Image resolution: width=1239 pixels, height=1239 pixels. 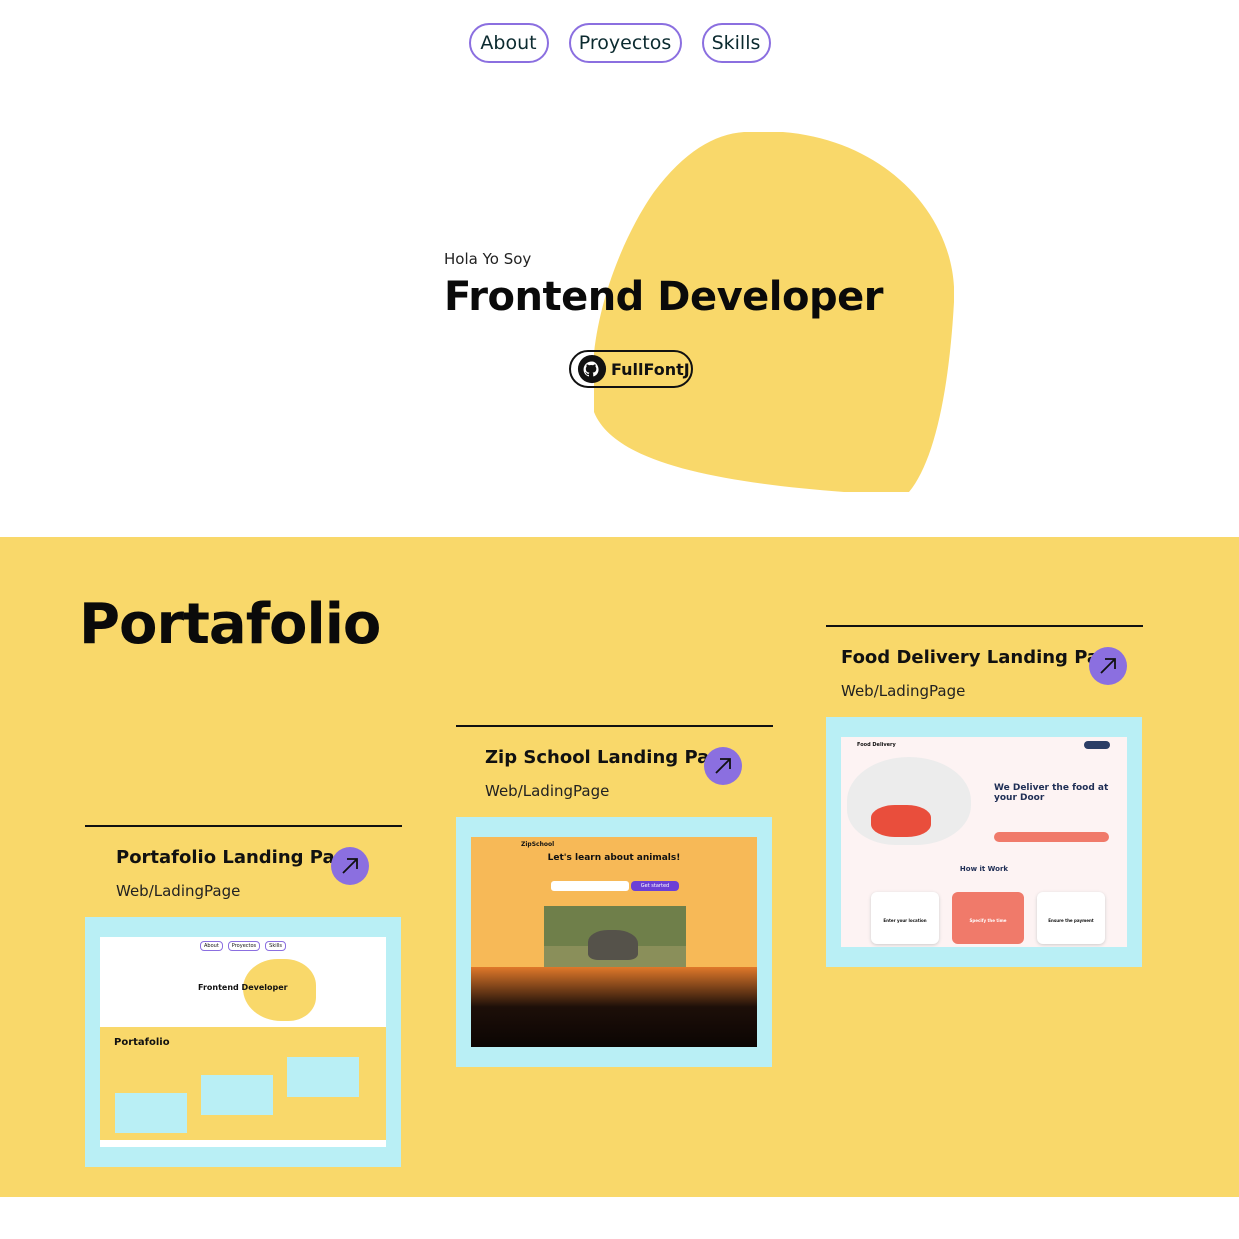 What do you see at coordinates (655, 886) in the screenshot?
I see `thumb-cta: Get started` at bounding box center [655, 886].